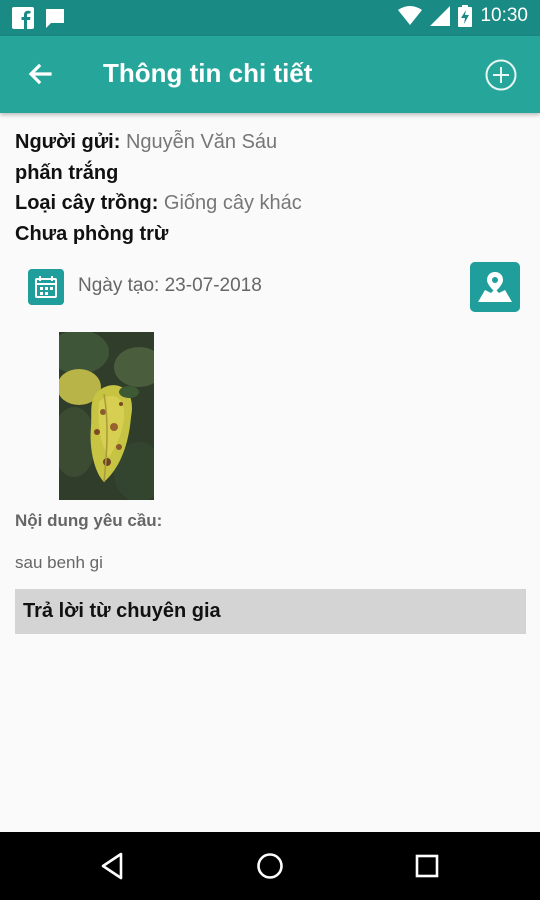 The width and height of the screenshot is (540, 900). I want to click on disease-row: phấn trắng, so click(66, 173).